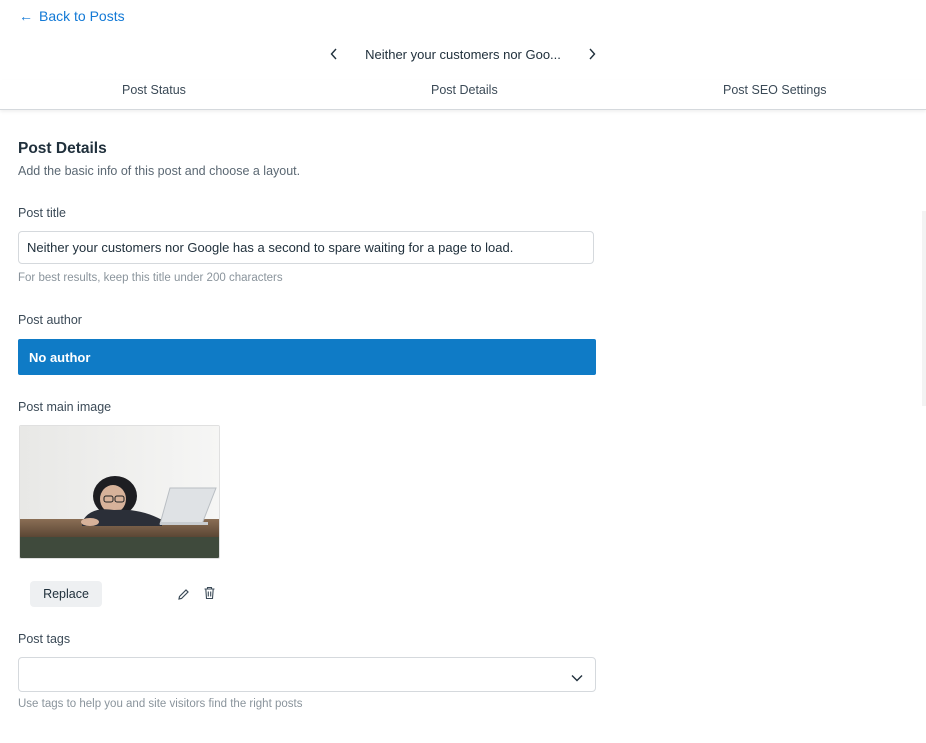  What do you see at coordinates (183, 594) in the screenshot?
I see `pencil-icon` at bounding box center [183, 594].